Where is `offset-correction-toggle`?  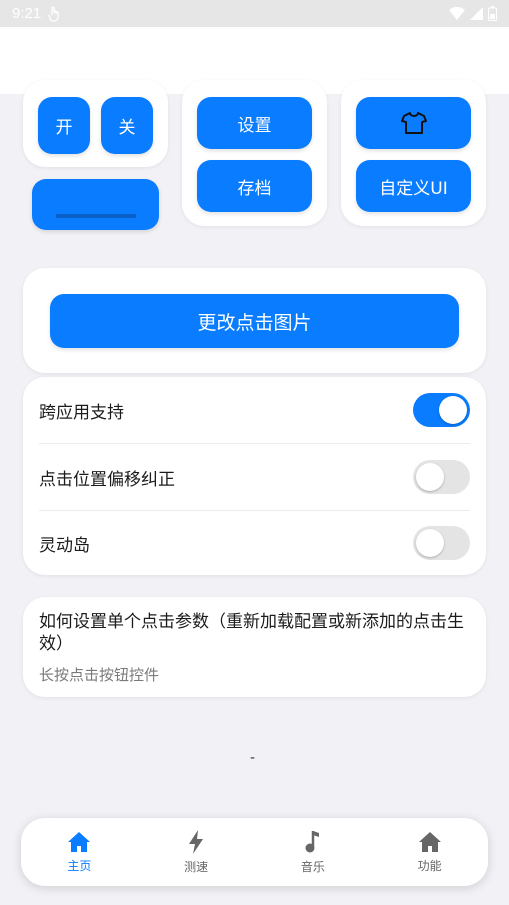
offset-correction-toggle is located at coordinates (441, 477).